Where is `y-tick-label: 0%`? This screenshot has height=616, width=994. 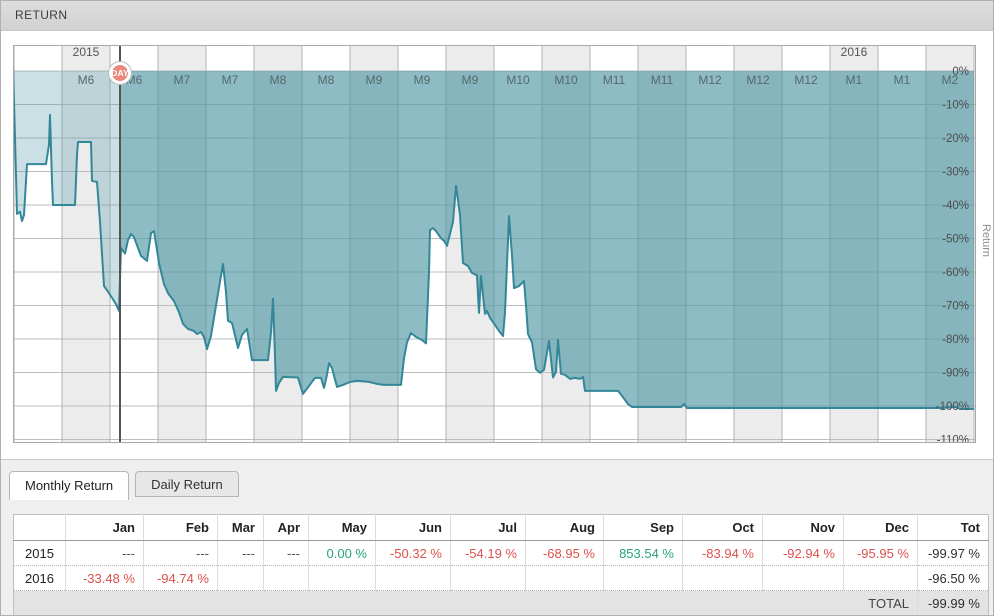
y-tick-label: 0% is located at coordinates (960, 72).